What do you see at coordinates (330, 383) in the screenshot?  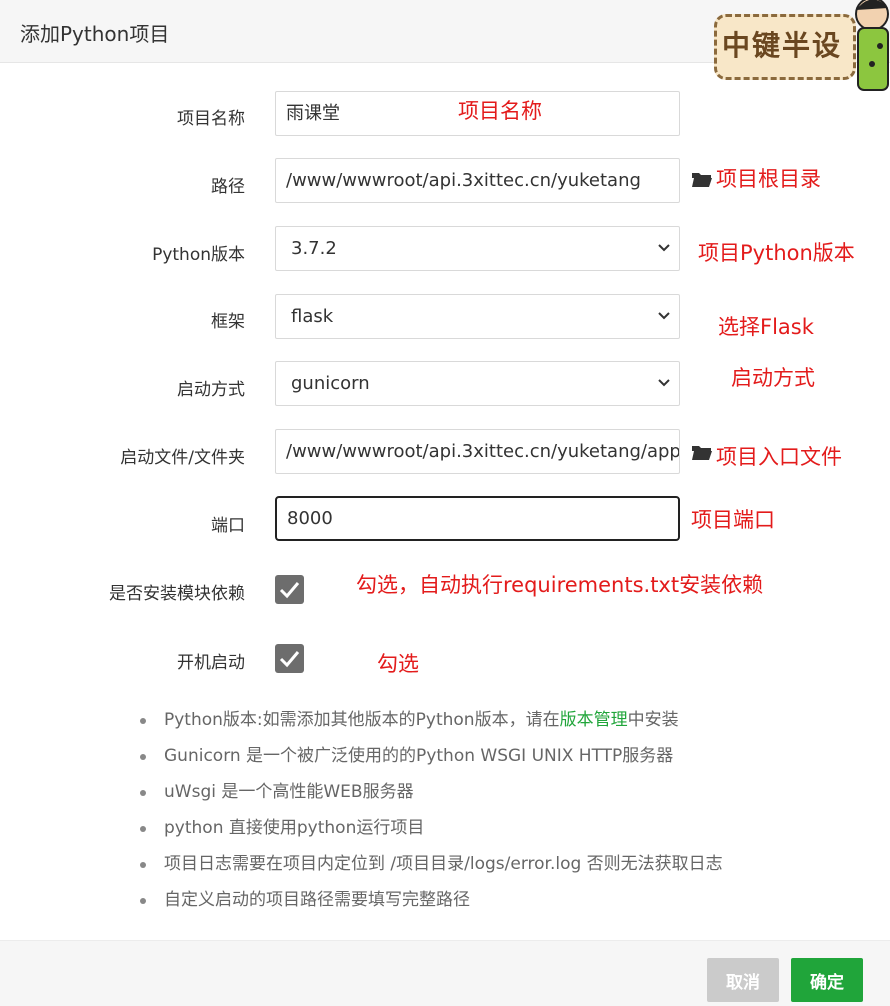 I see `start-method-value: gunicorn` at bounding box center [330, 383].